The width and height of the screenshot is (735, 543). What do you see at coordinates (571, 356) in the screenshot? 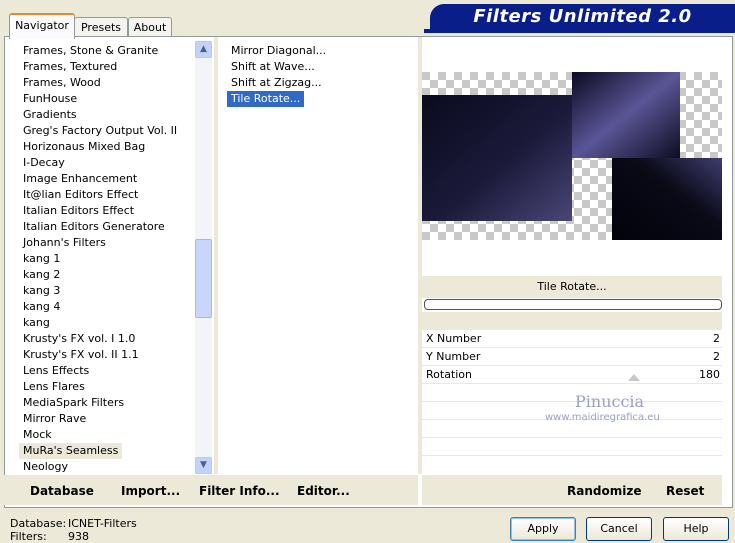
I see `param-row-y-number: Y Number 2` at bounding box center [571, 356].